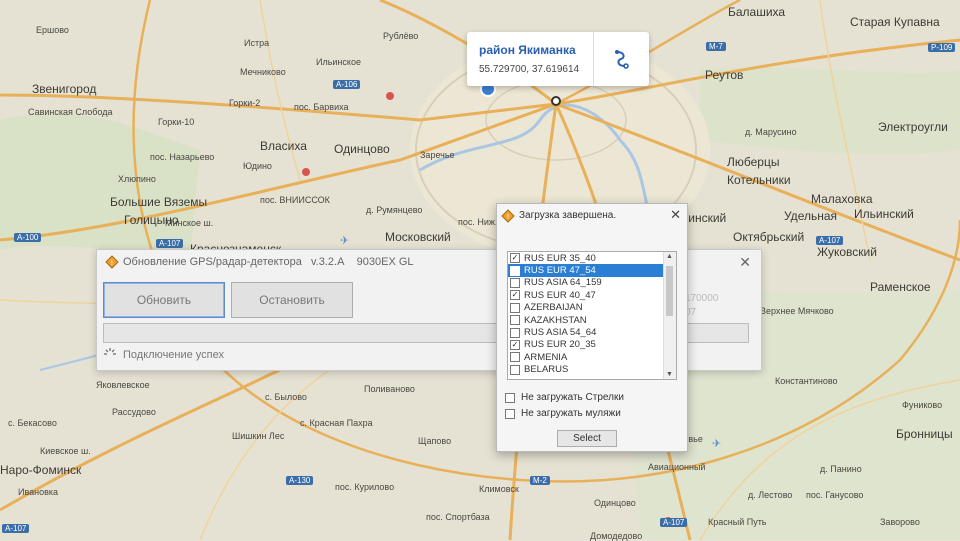 This screenshot has width=960, height=541. I want to click on scroll-up-icon: ▲, so click(669, 256).